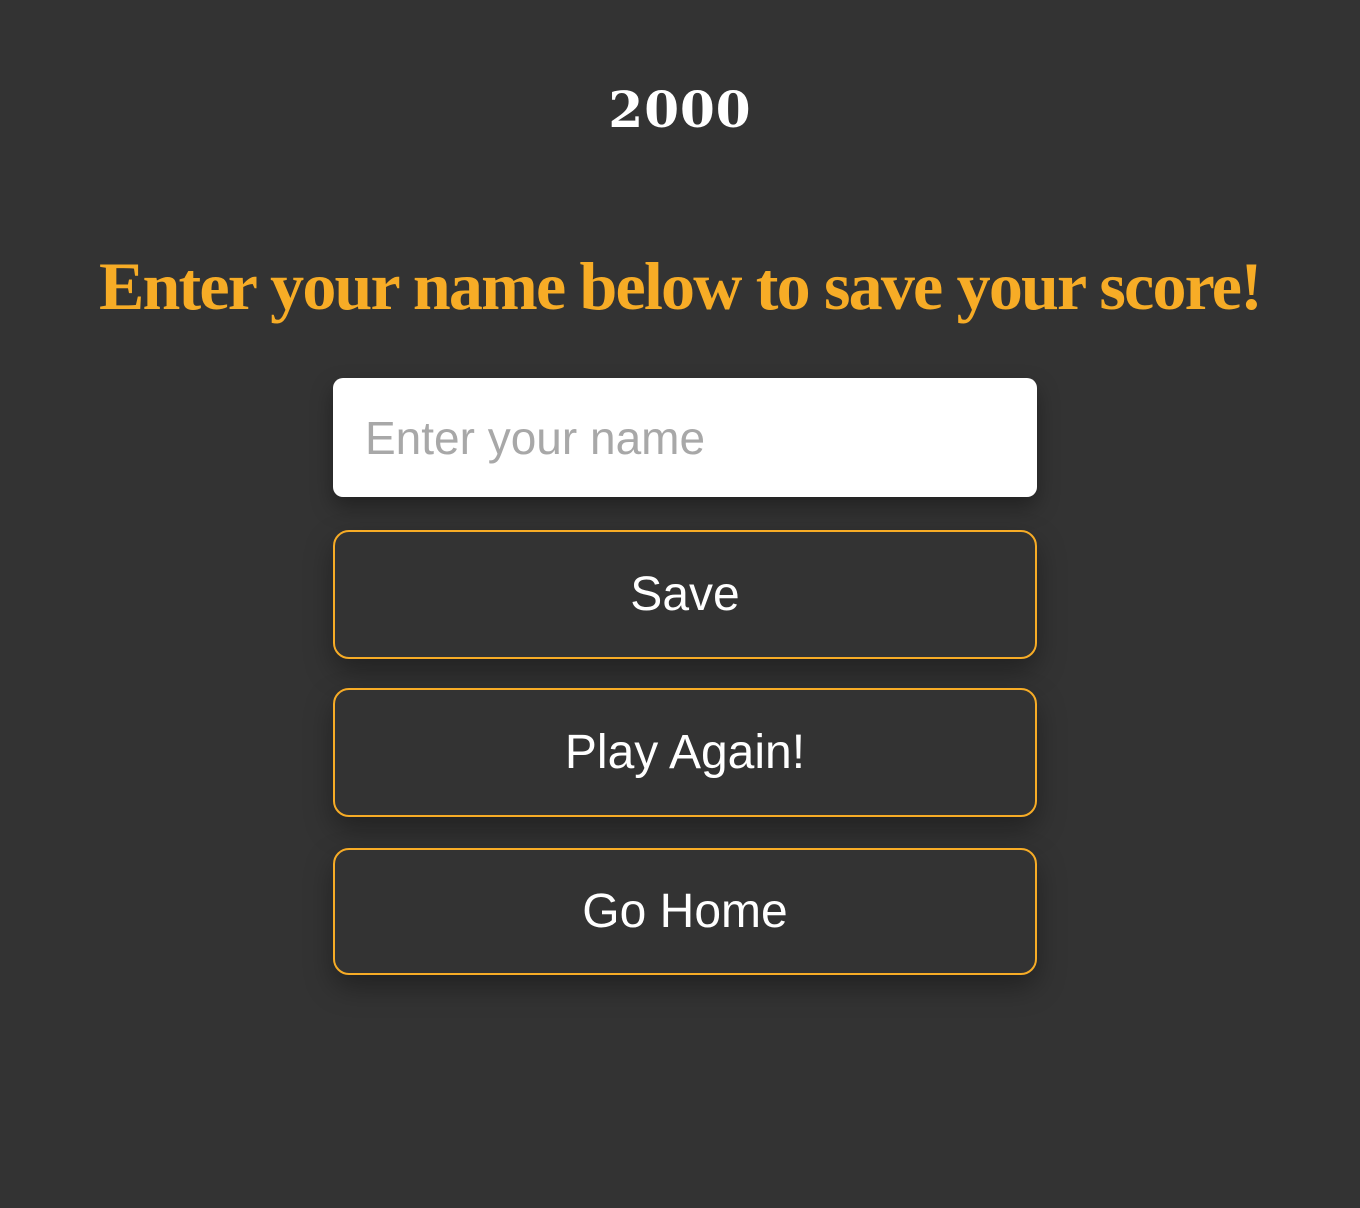  I want to click on play-again-button: Play Again!, so click(685, 752).